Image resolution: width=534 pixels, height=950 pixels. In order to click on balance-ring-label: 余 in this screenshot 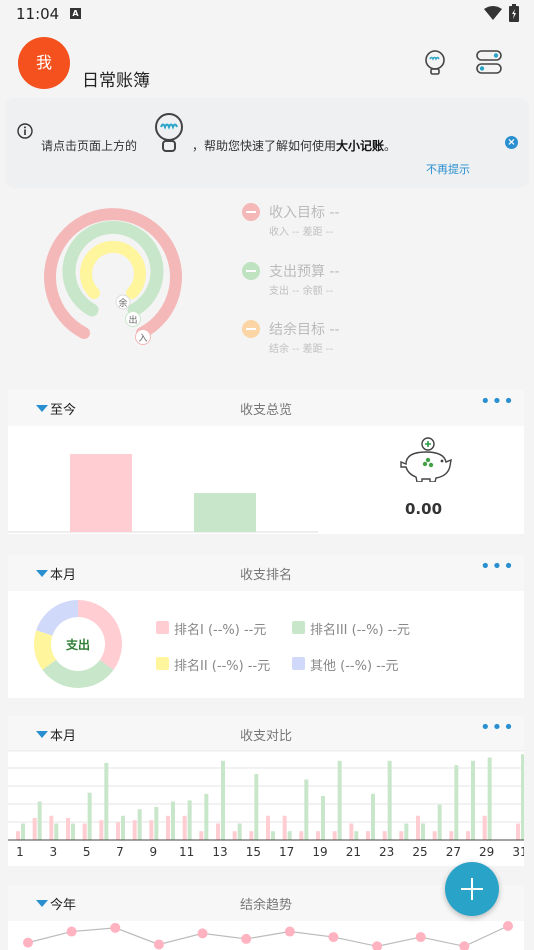, I will do `click(122, 303)`.